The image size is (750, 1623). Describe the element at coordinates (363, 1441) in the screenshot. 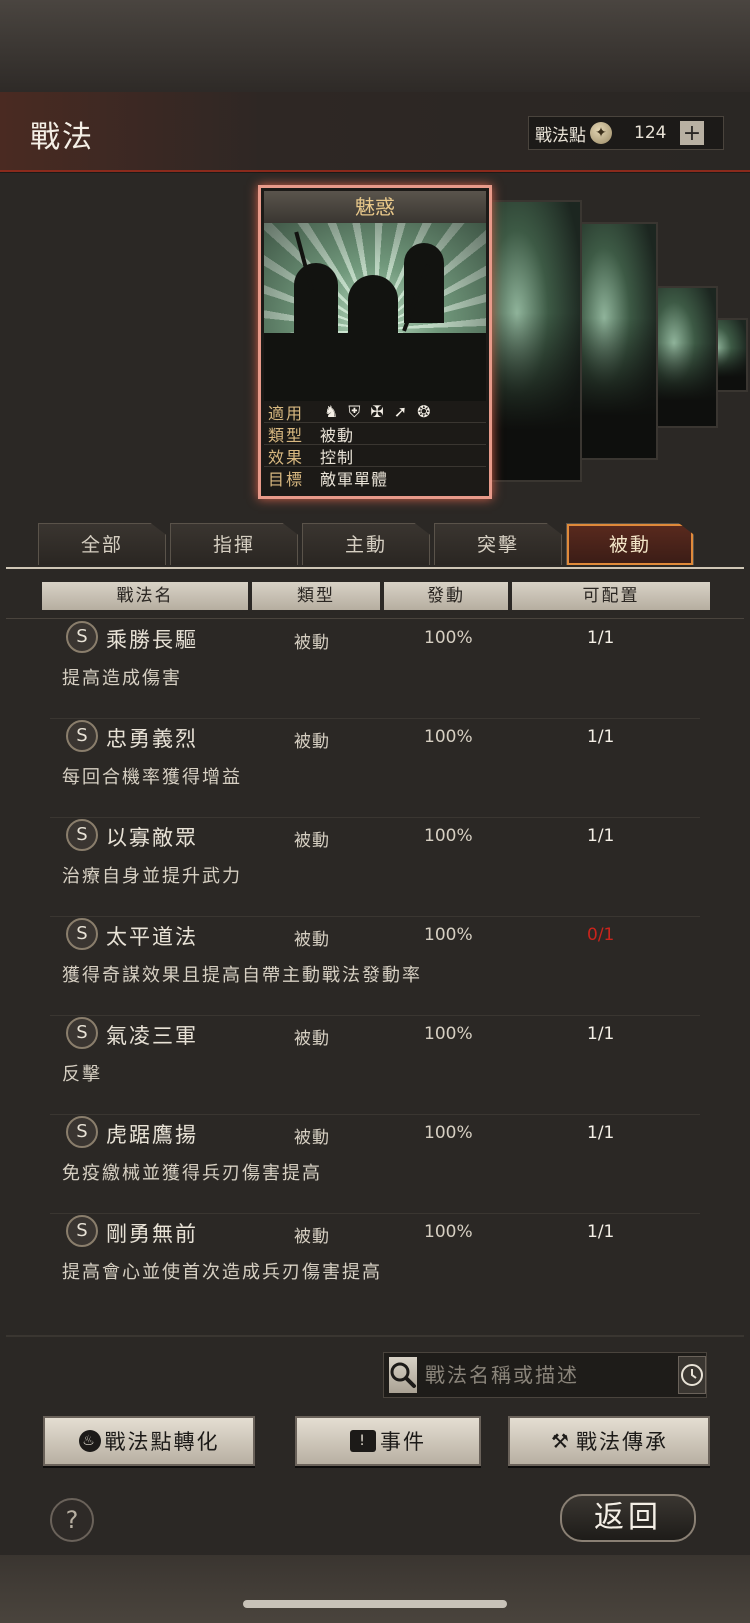

I see `alert-icon: !` at that location.